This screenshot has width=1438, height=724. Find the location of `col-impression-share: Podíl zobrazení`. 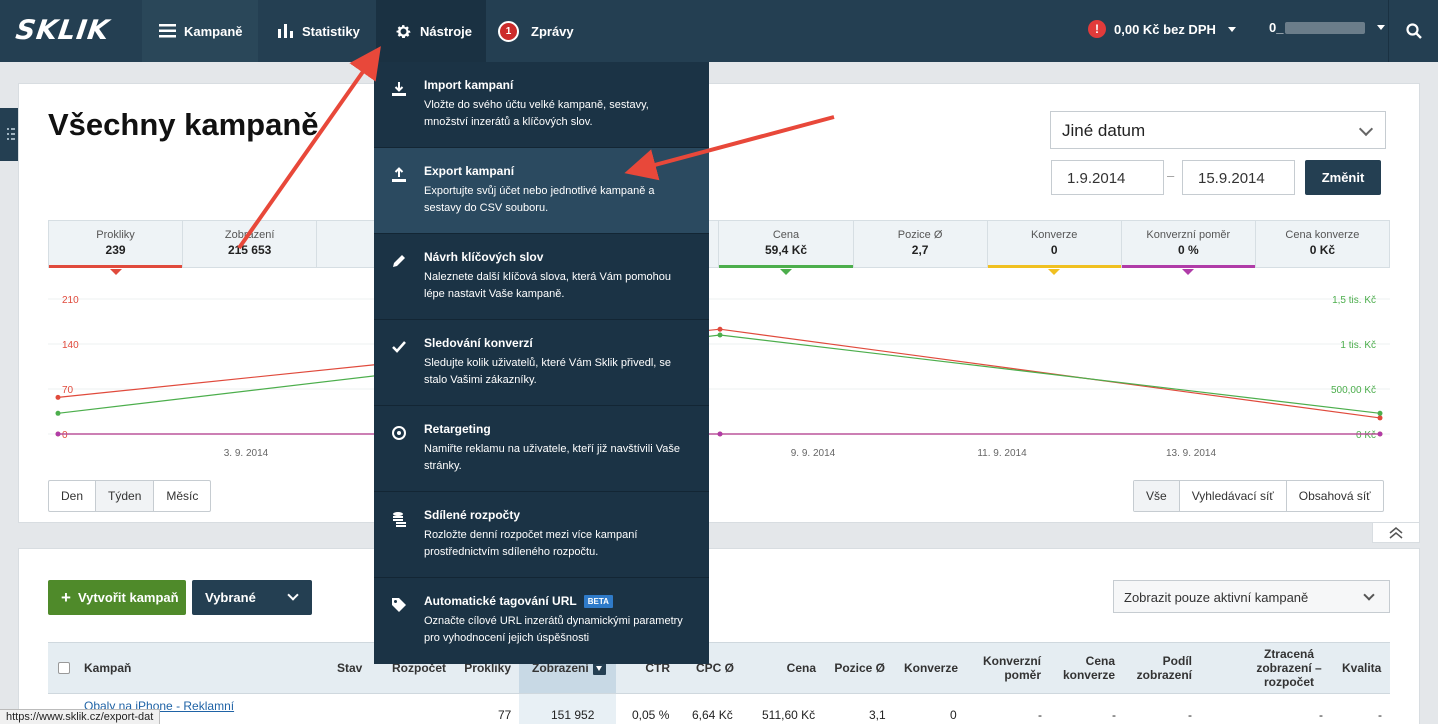

col-impression-share: Podíl zobrazení is located at coordinates (1157, 668).